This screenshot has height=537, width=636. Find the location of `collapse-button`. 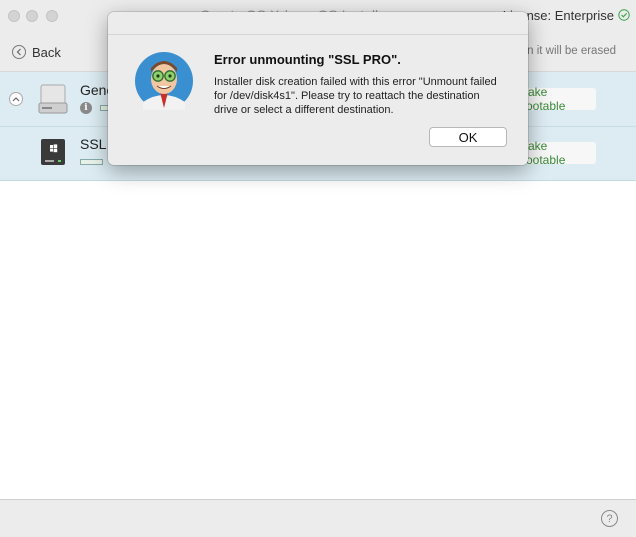

collapse-button is located at coordinates (16, 99).